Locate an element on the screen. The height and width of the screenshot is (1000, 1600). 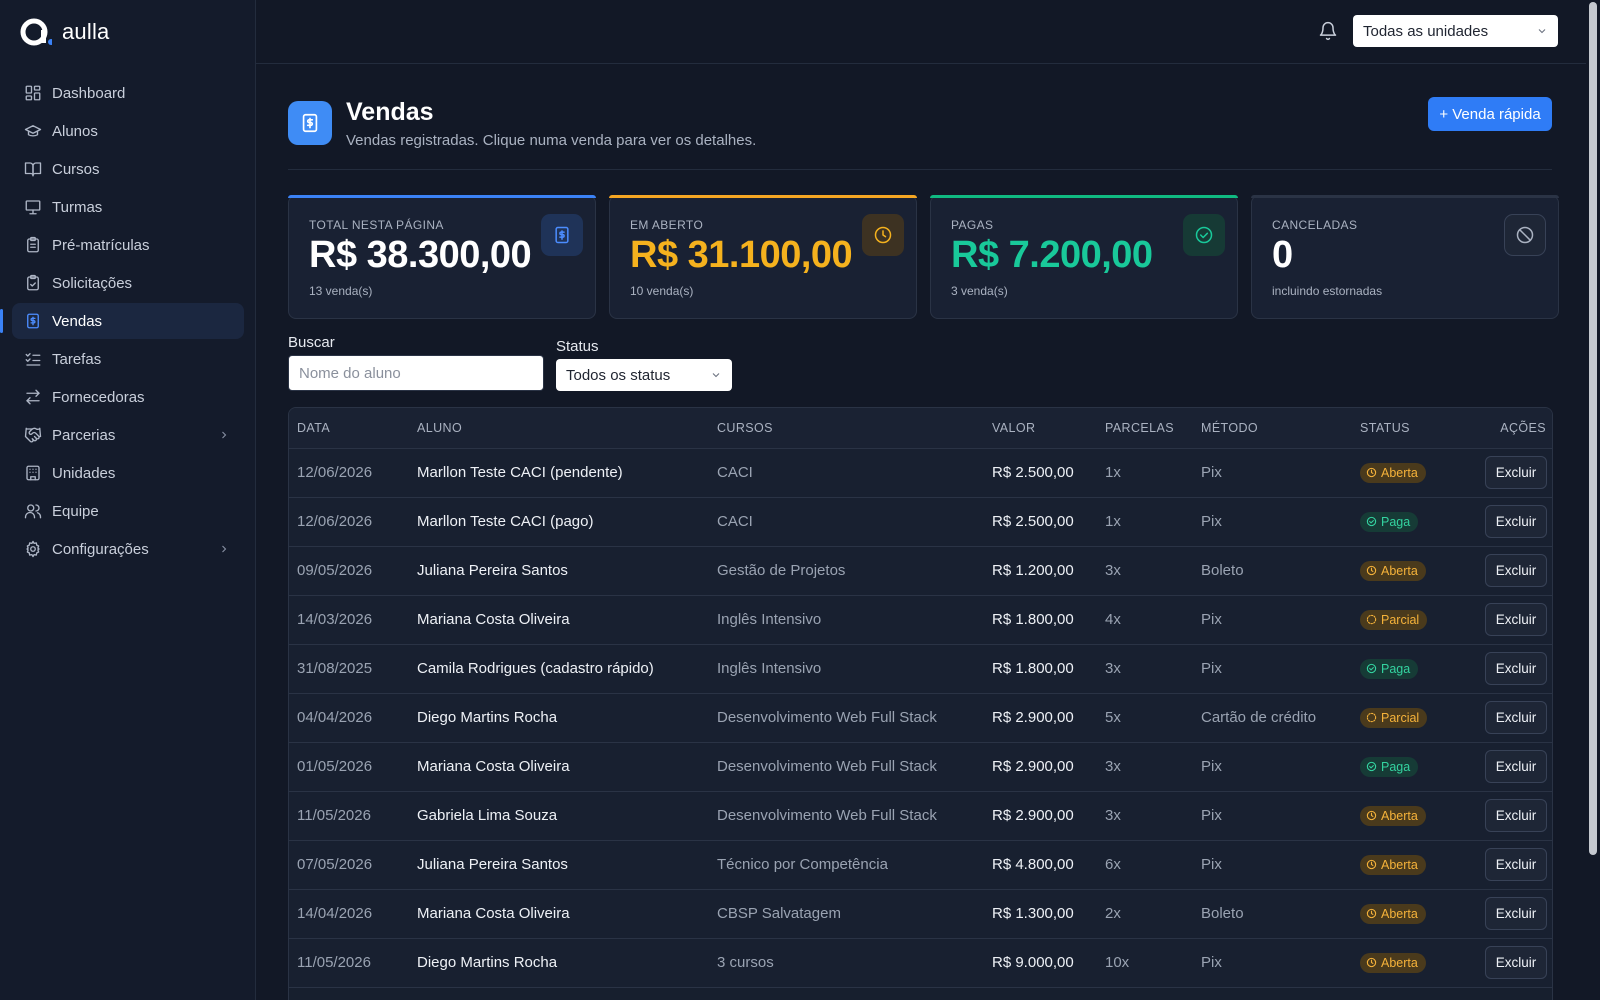
sidebar-item-dashboard: Dashboard is located at coordinates (128, 93).